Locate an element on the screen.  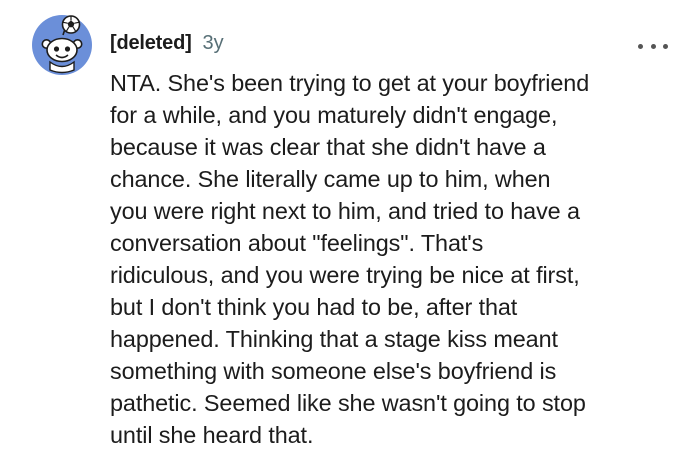
author-username: [deleted] is located at coordinates (151, 43).